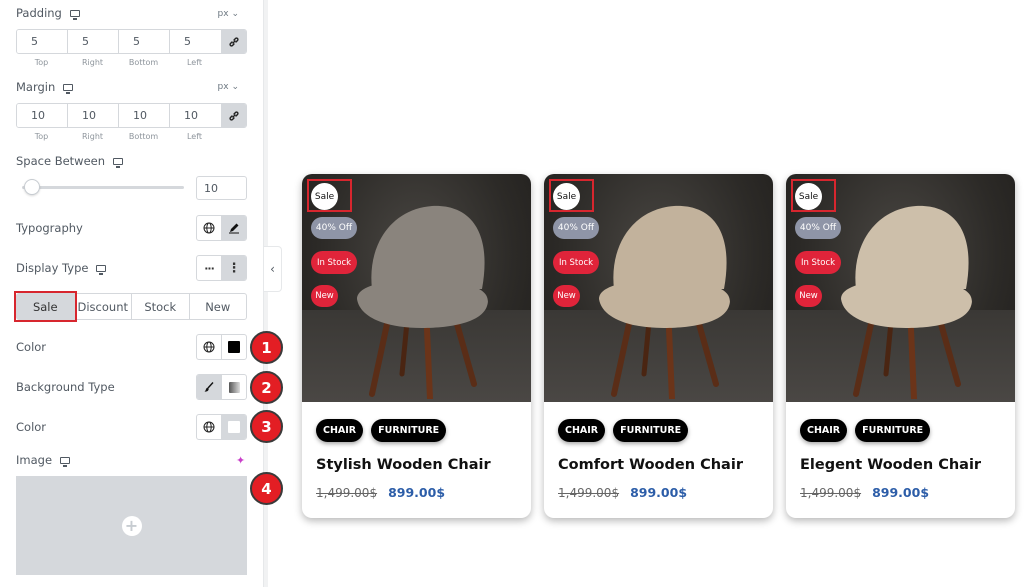 The image size is (1024, 587). Describe the element at coordinates (240, 460) in the screenshot. I see `ai-sparkle-icon: ✦` at that location.